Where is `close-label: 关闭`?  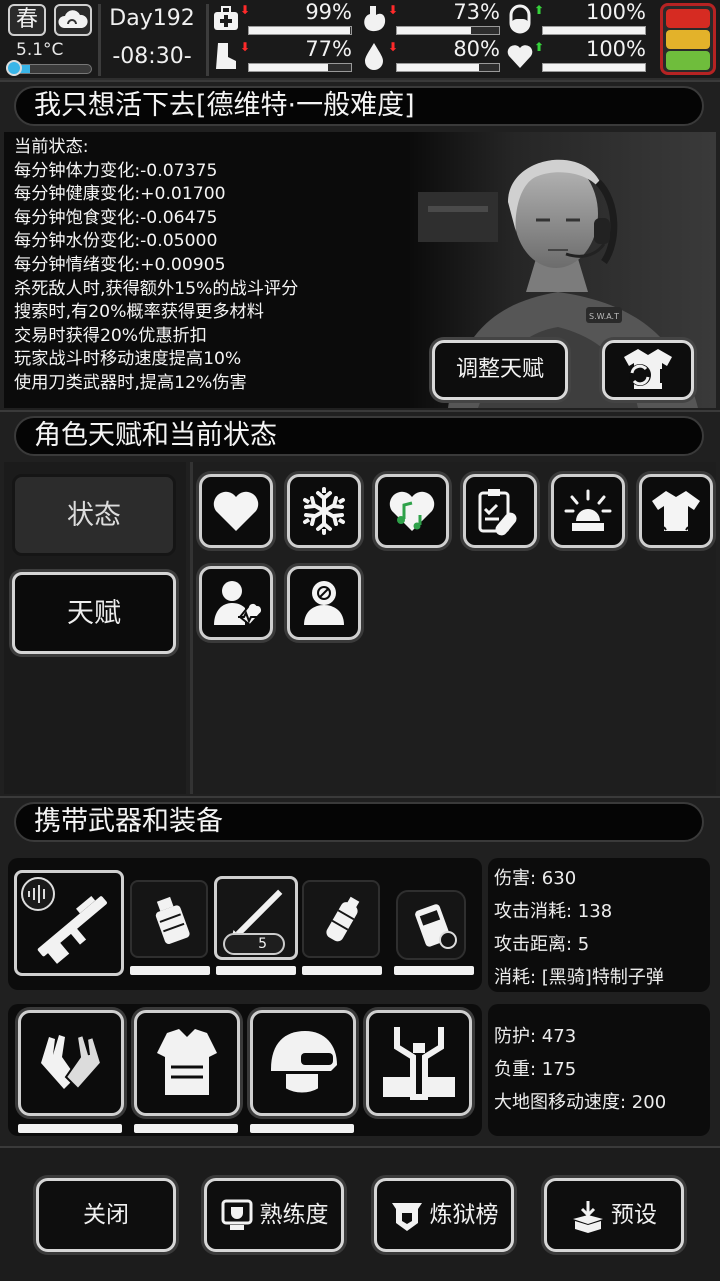 close-label: 关闭 is located at coordinates (106, 1215).